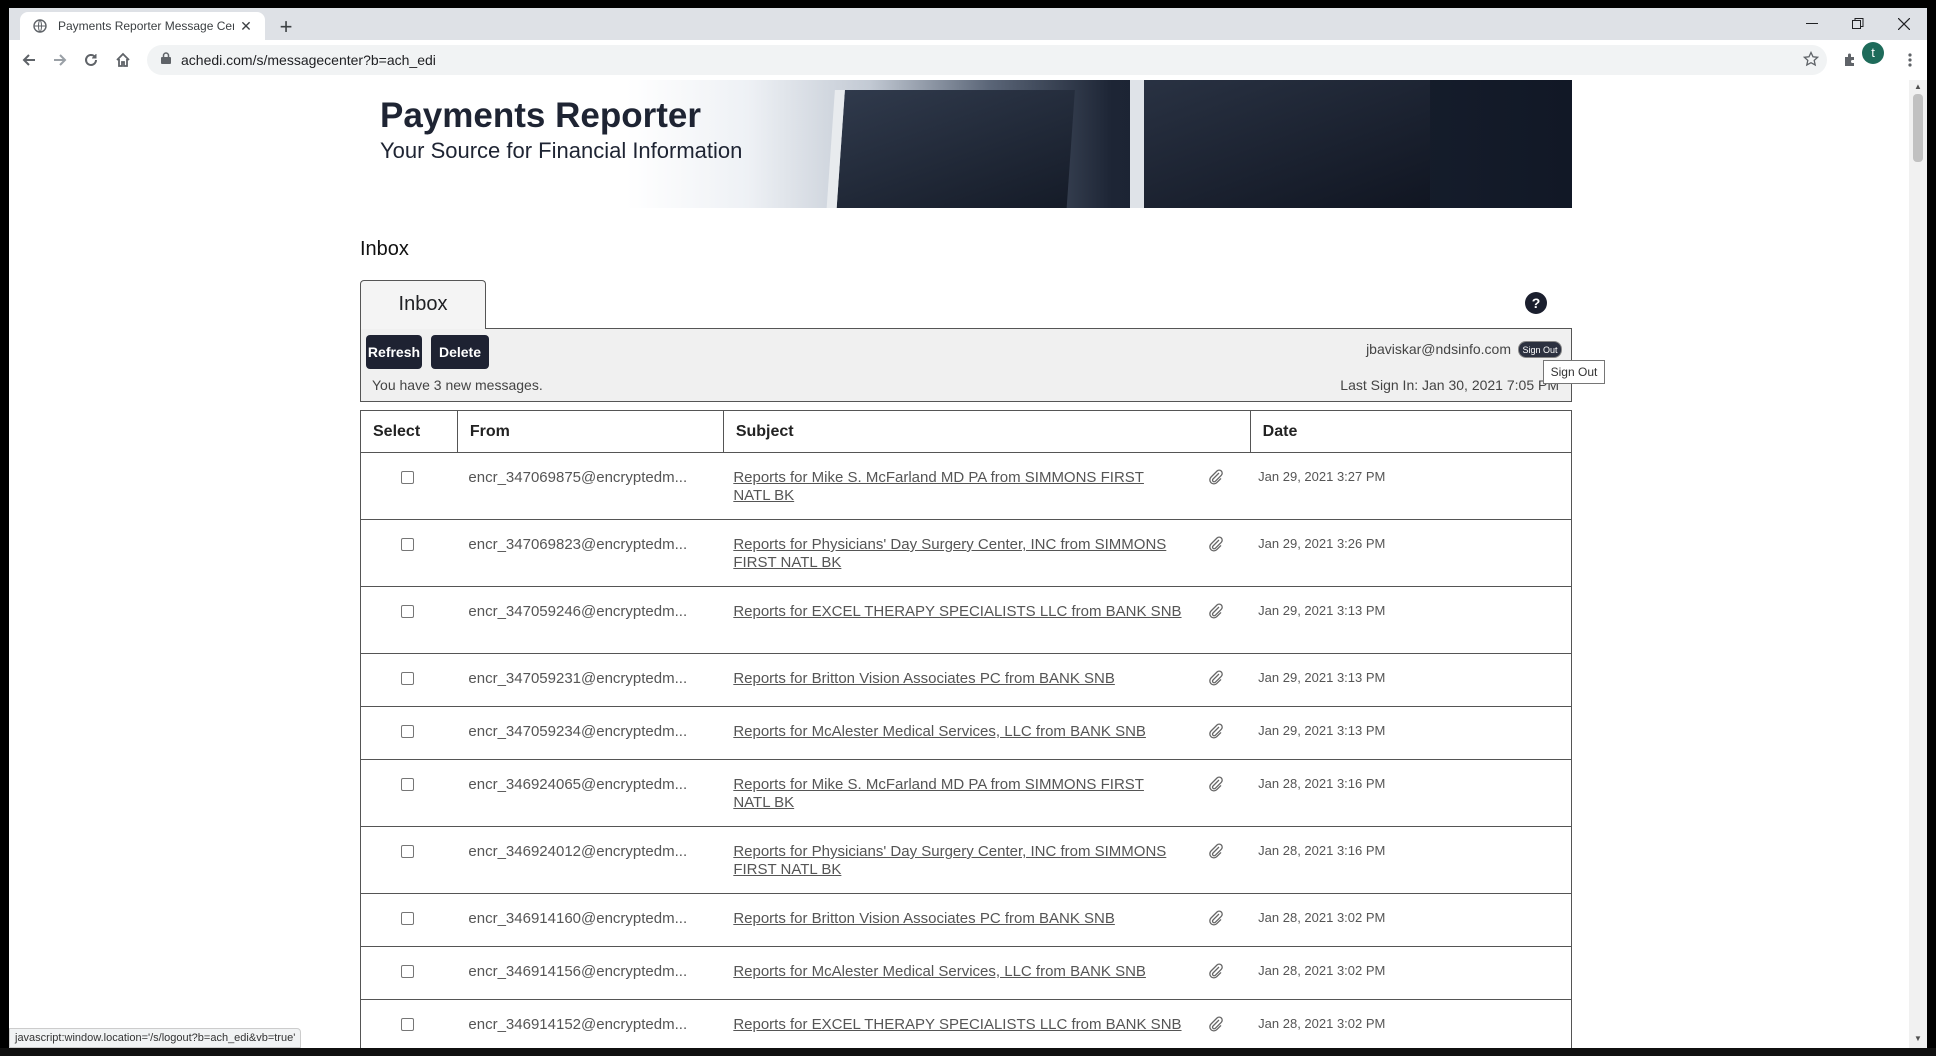 The image size is (1936, 1056). Describe the element at coordinates (29, 60) in the screenshot. I see `back-arrow-icon` at that location.